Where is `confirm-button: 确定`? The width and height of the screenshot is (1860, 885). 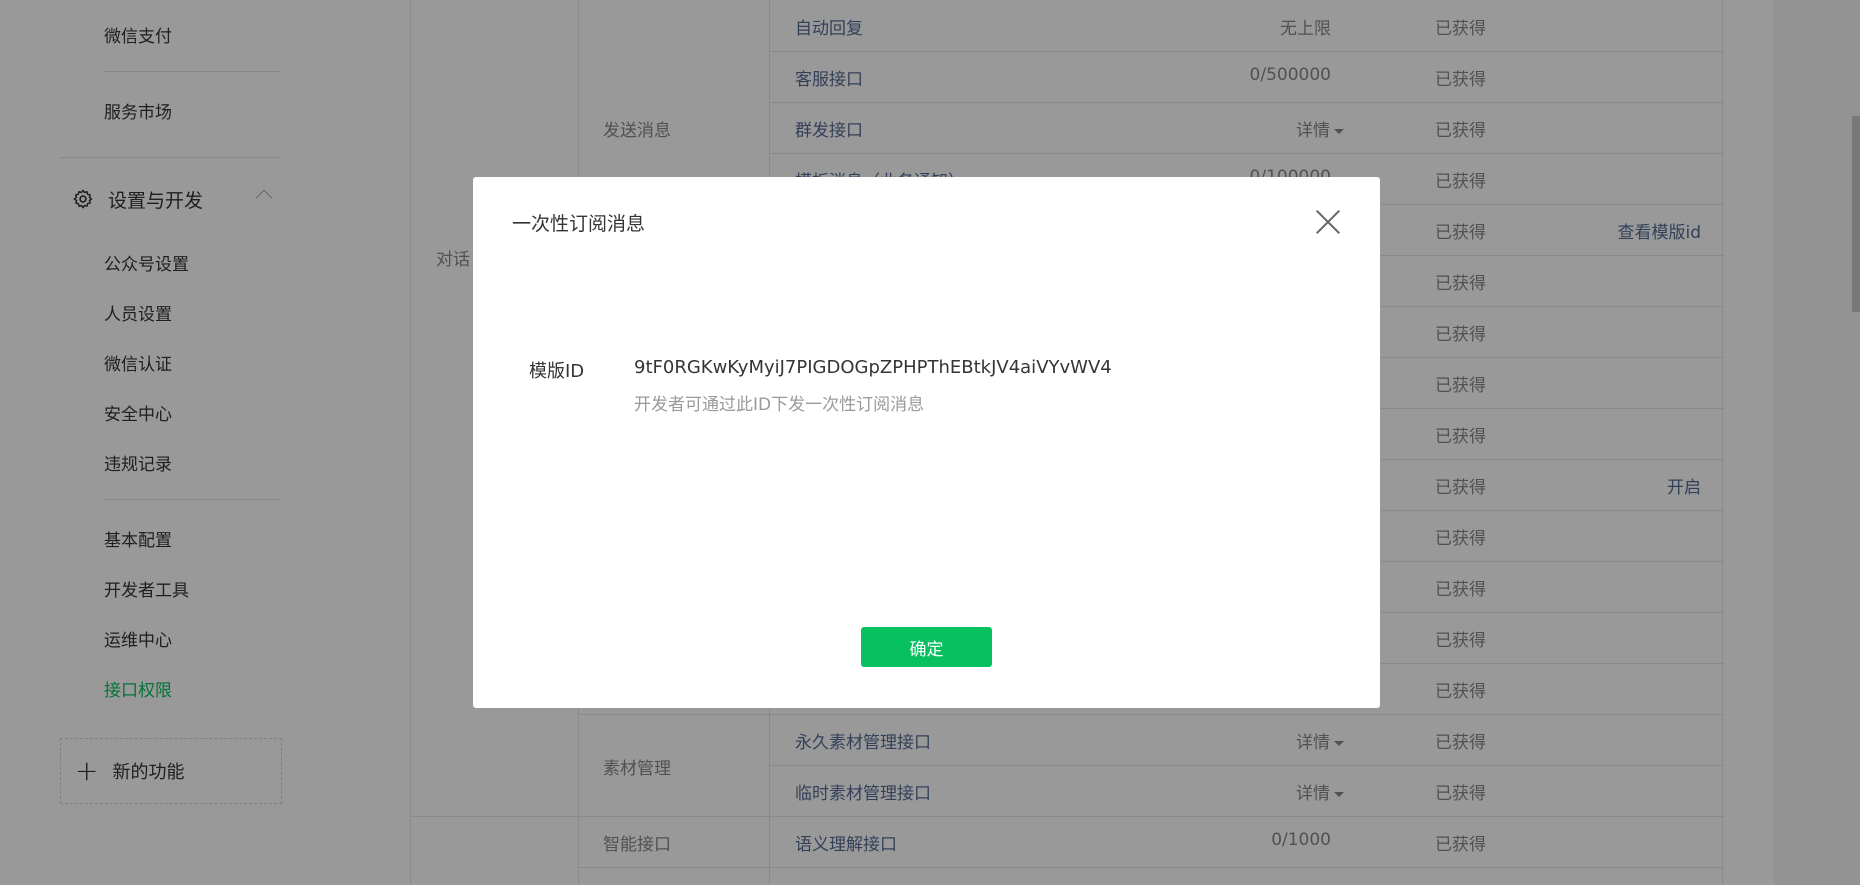
confirm-button: 确定 is located at coordinates (926, 647).